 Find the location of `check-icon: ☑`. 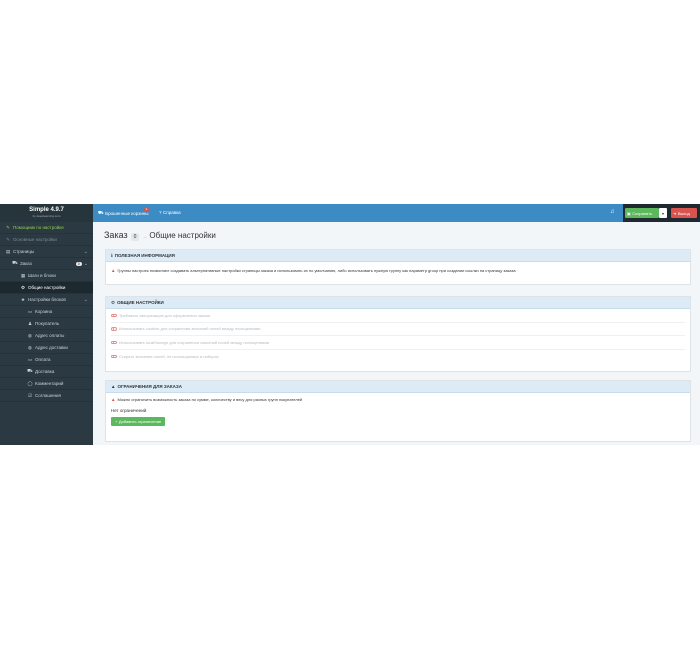

check-icon: ☑ is located at coordinates (30, 395).